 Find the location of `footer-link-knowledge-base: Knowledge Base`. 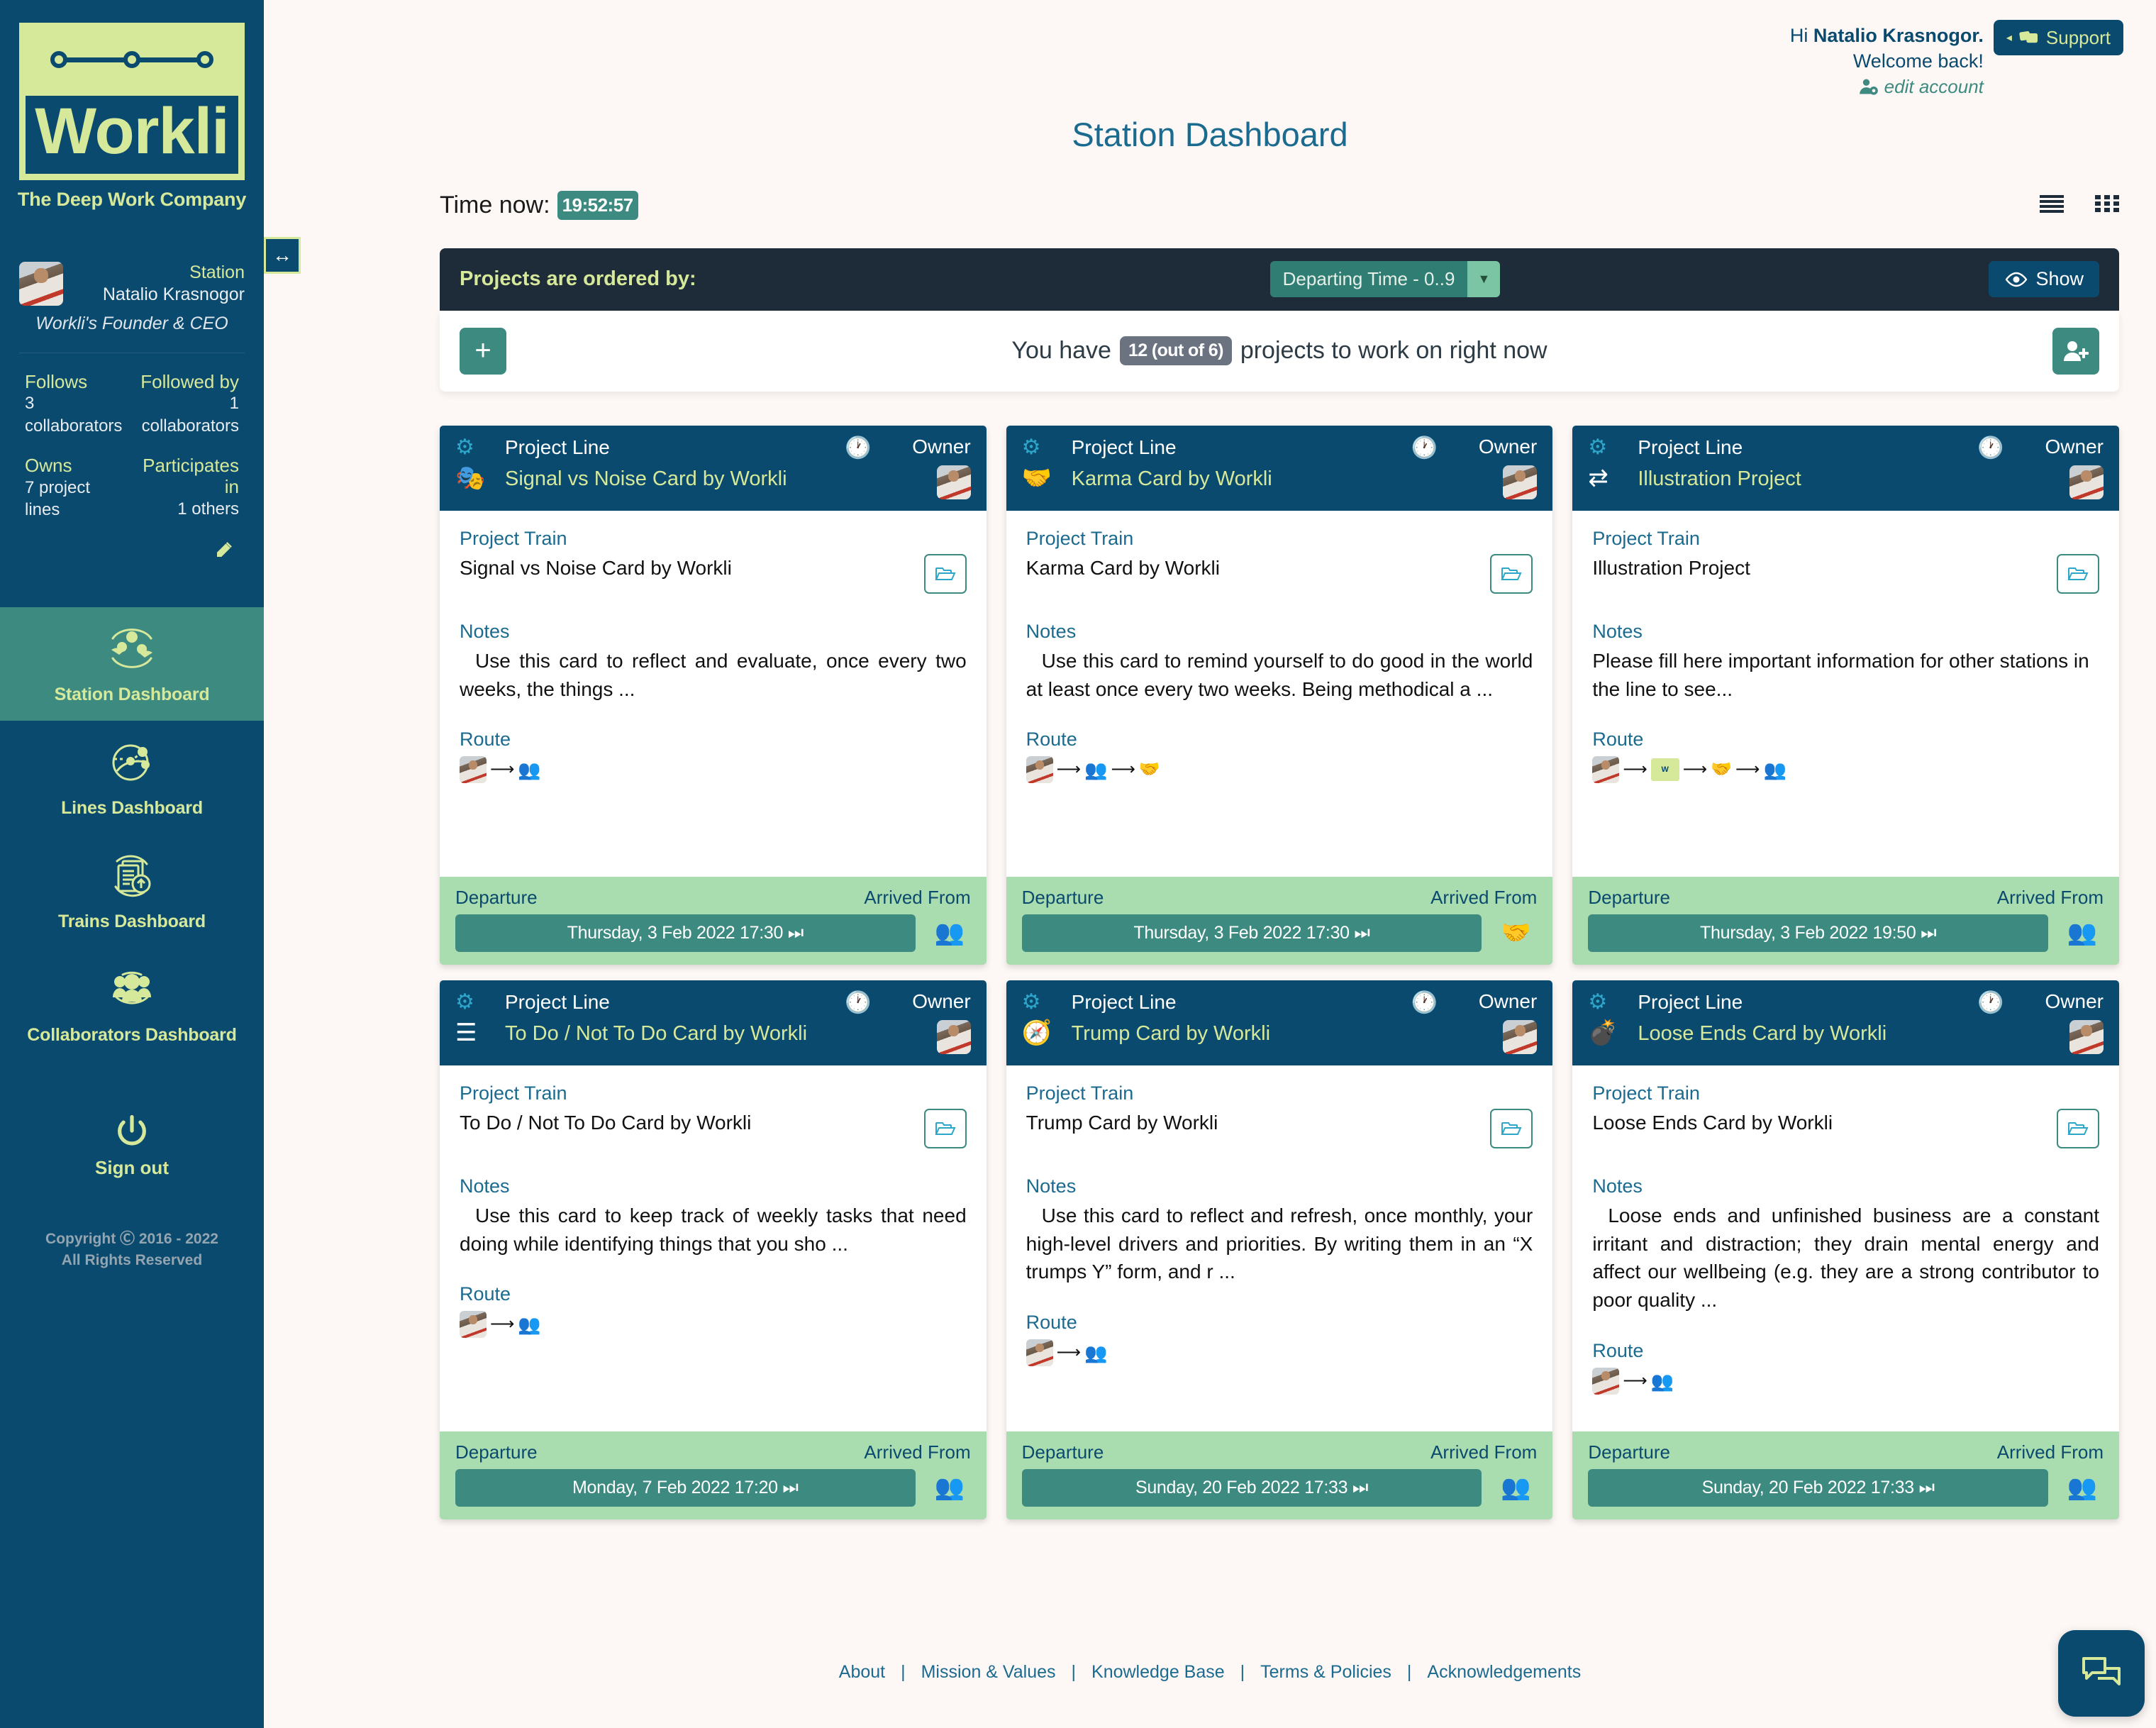

footer-link-knowledge-base: Knowledge Base is located at coordinates (1158, 1673).